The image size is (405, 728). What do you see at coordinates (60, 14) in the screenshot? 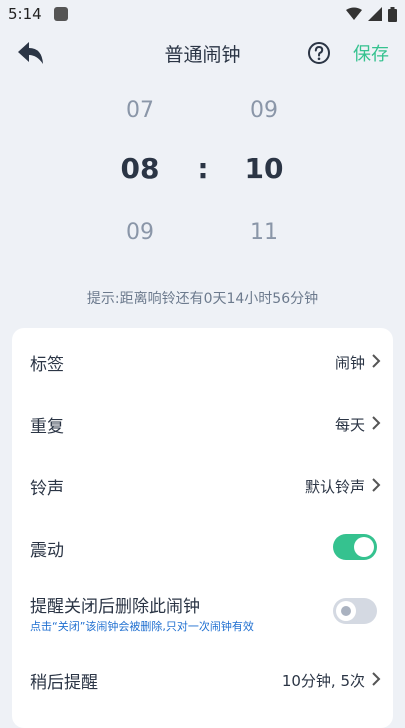
I see `notification-icon` at bounding box center [60, 14].